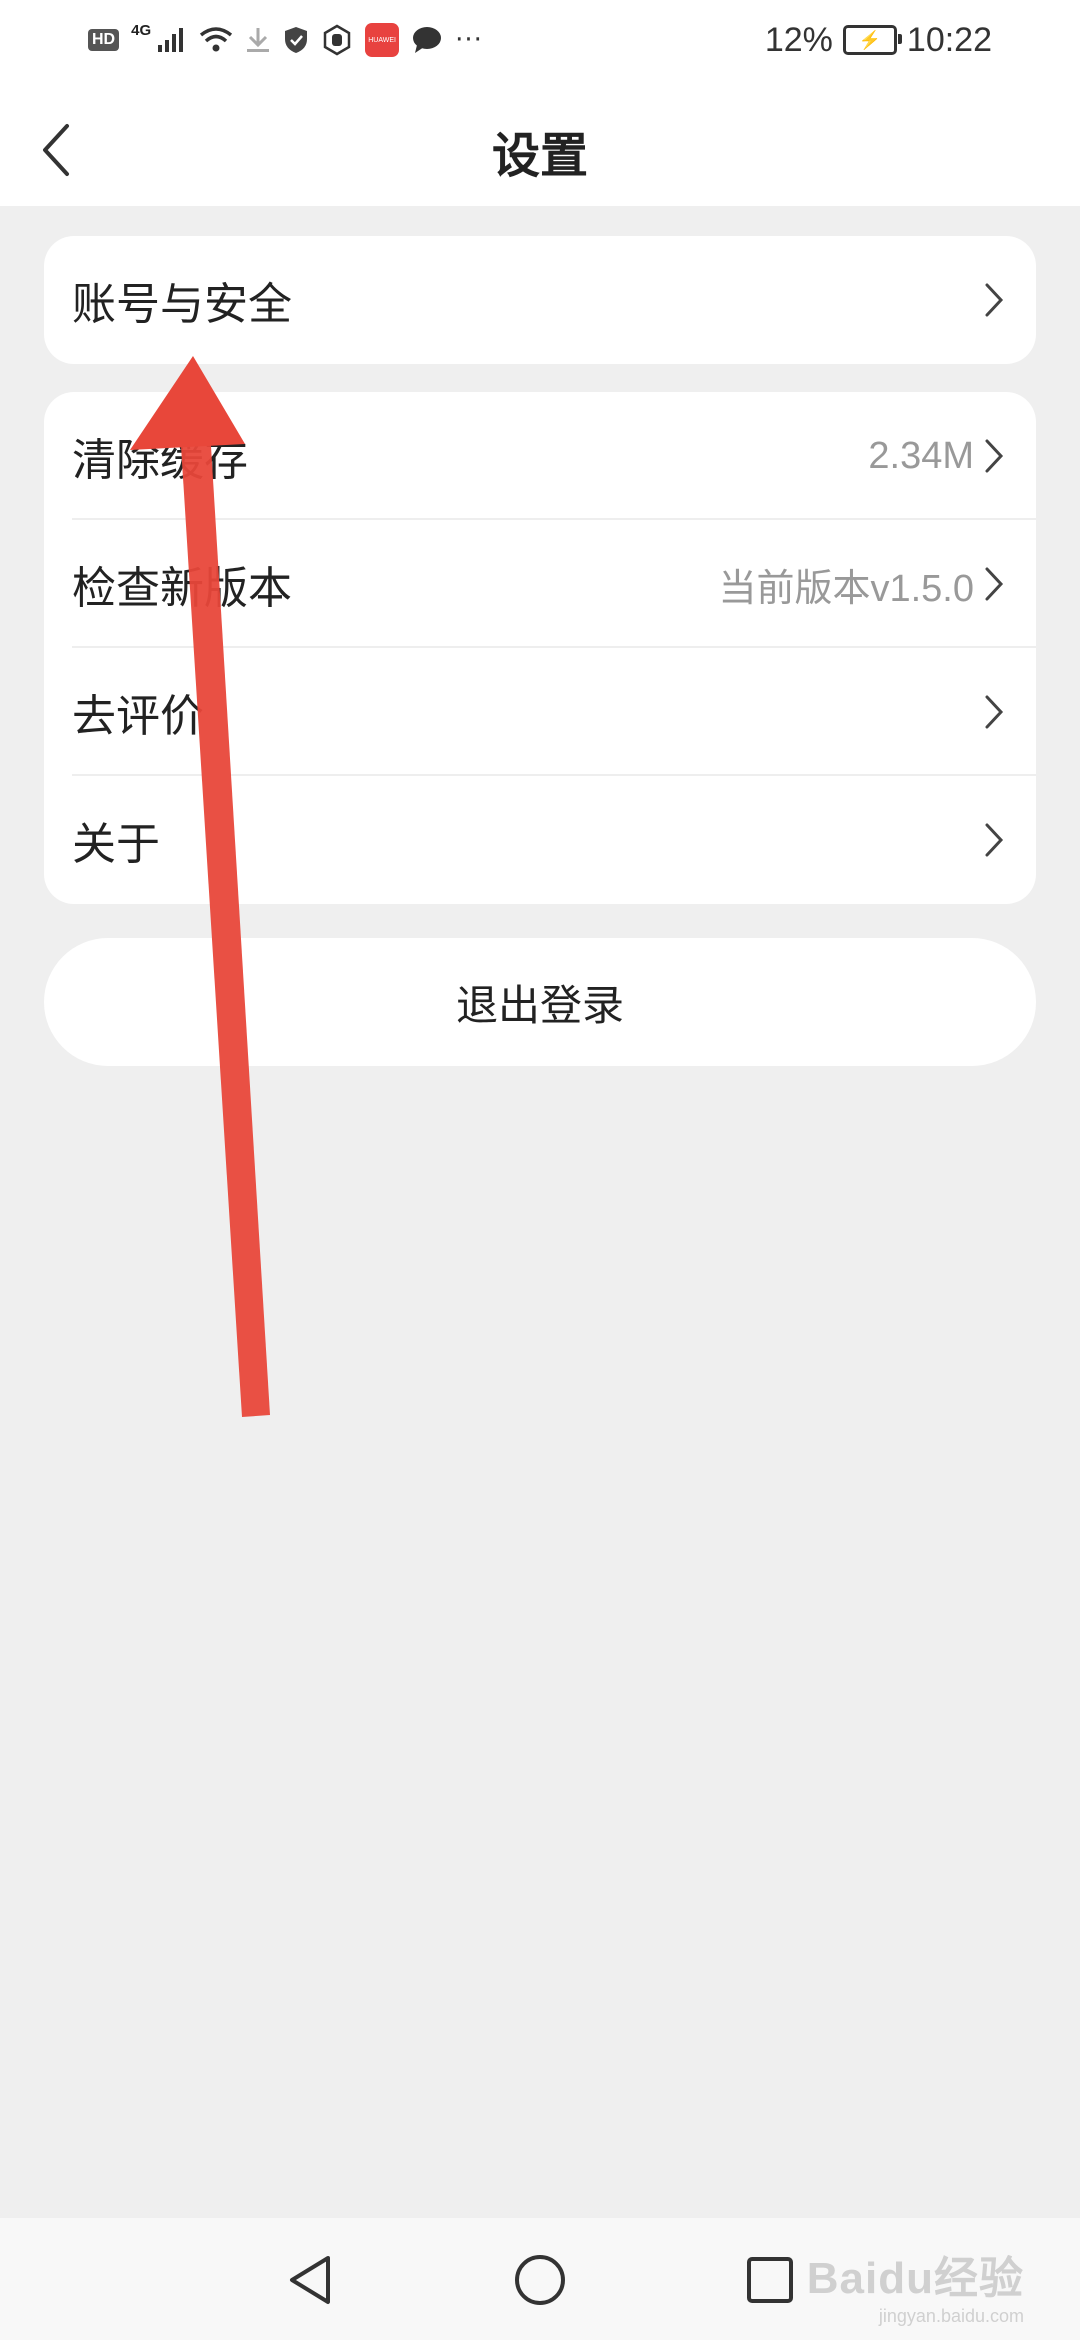  Describe the element at coordinates (160, 460) in the screenshot. I see `clear-cache-label: 清除缓存` at that location.